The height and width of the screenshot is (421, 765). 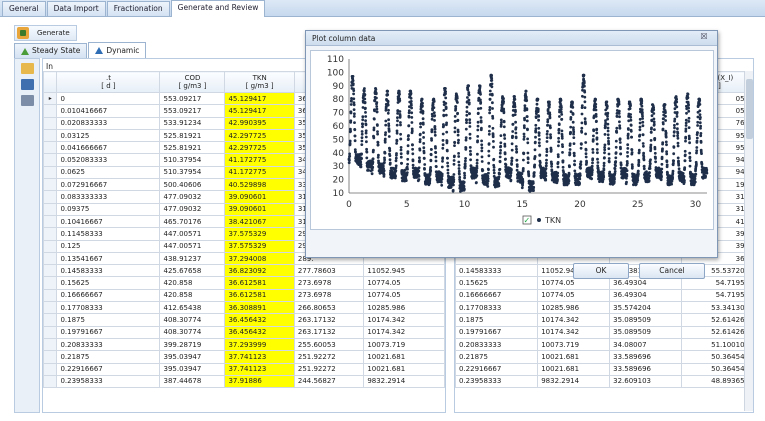 What do you see at coordinates (259, 283) in the screenshot?
I see `table-cell: 36.612581` at bounding box center [259, 283].